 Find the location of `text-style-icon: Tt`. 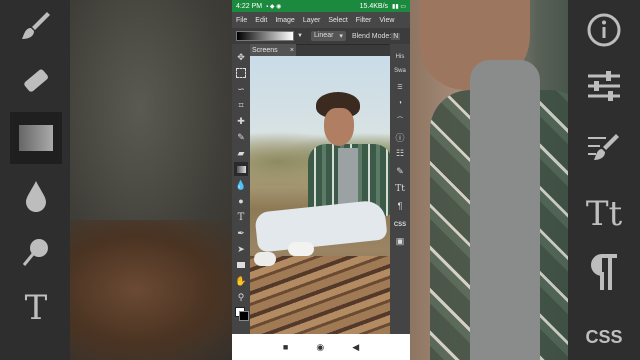

text-style-icon: Tt is located at coordinates (604, 214).